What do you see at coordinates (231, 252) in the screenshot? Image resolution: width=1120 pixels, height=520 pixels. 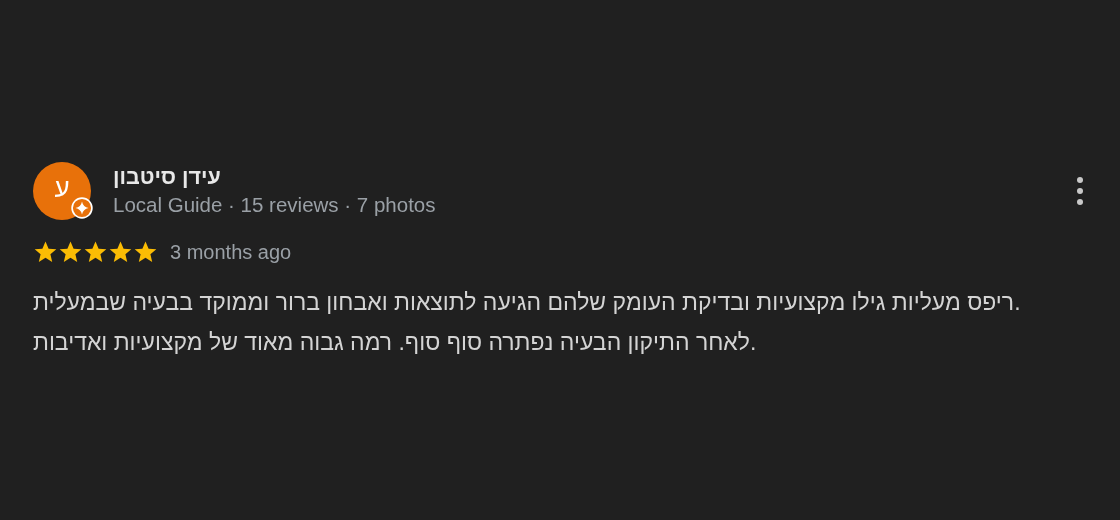 I see `review-date: 3 months ago` at bounding box center [231, 252].